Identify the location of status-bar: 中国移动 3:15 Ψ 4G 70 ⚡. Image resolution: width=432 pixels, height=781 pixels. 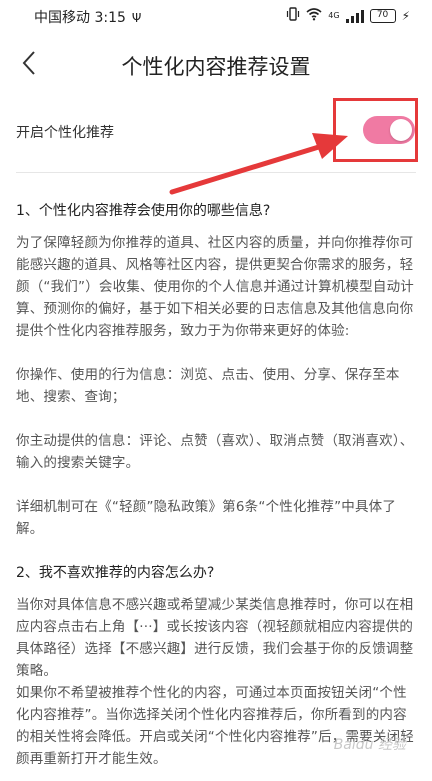
(216, 16).